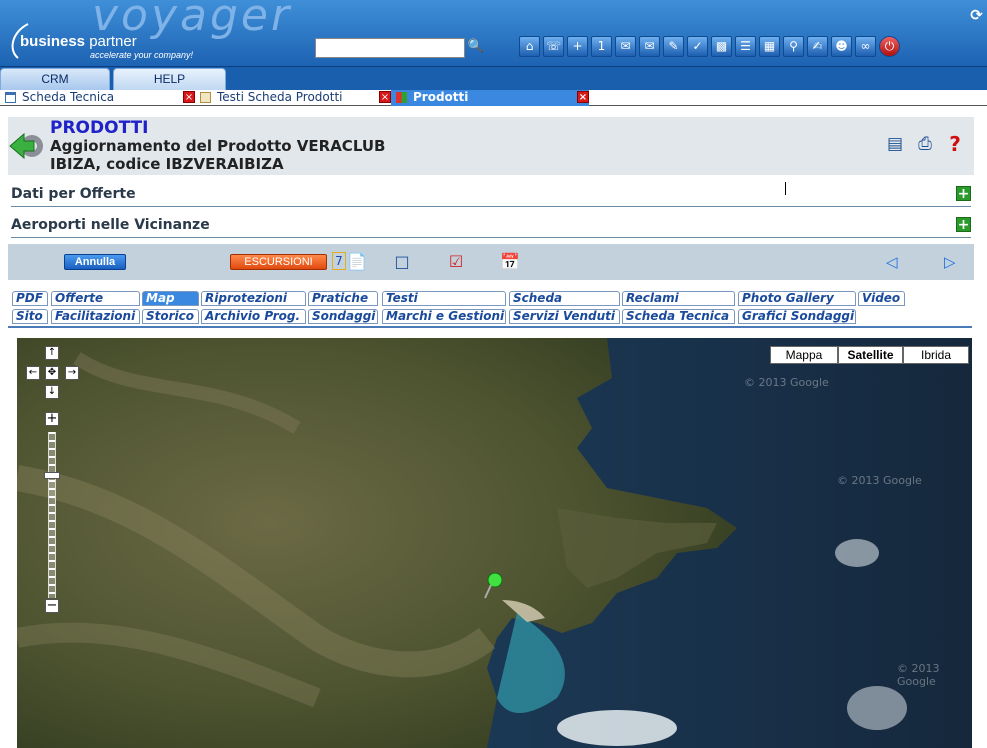 This screenshot has width=987, height=748. Describe the element at coordinates (52, 419) in the screenshot. I see `zoom-in-icon: +` at that location.